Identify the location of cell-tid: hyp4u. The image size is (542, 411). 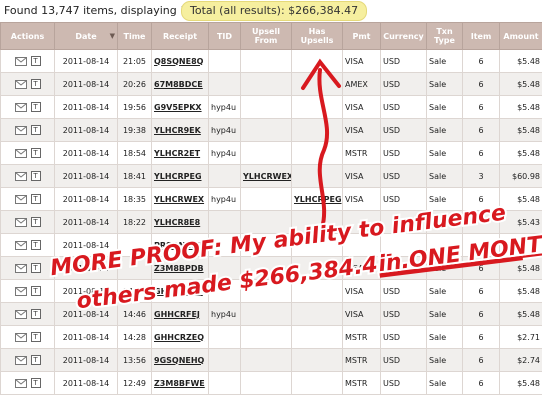
(224, 130).